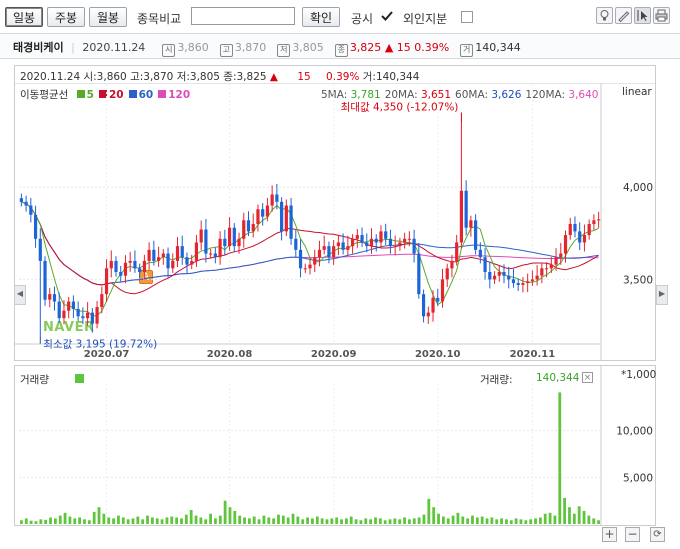 Image resolution: width=680 pixels, height=549 pixels. What do you see at coordinates (638, 188) in the screenshot?
I see `y-tick-label: 4,000` at bounding box center [638, 188].